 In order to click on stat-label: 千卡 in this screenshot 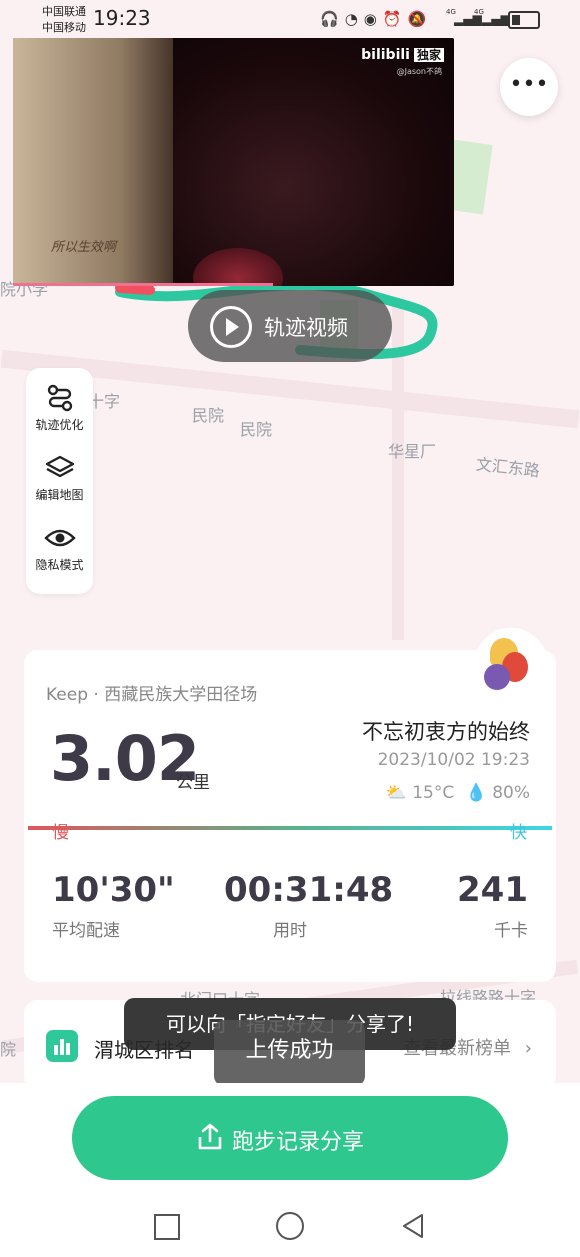, I will do `click(511, 931)`.